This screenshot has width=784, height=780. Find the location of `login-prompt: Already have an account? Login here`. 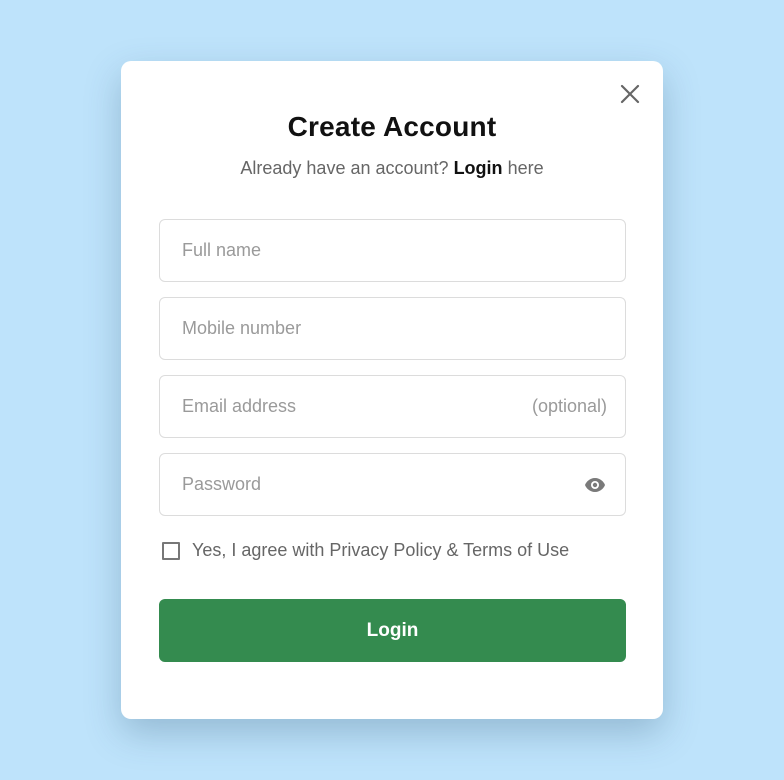

login-prompt: Already have an account? Login here is located at coordinates (392, 168).